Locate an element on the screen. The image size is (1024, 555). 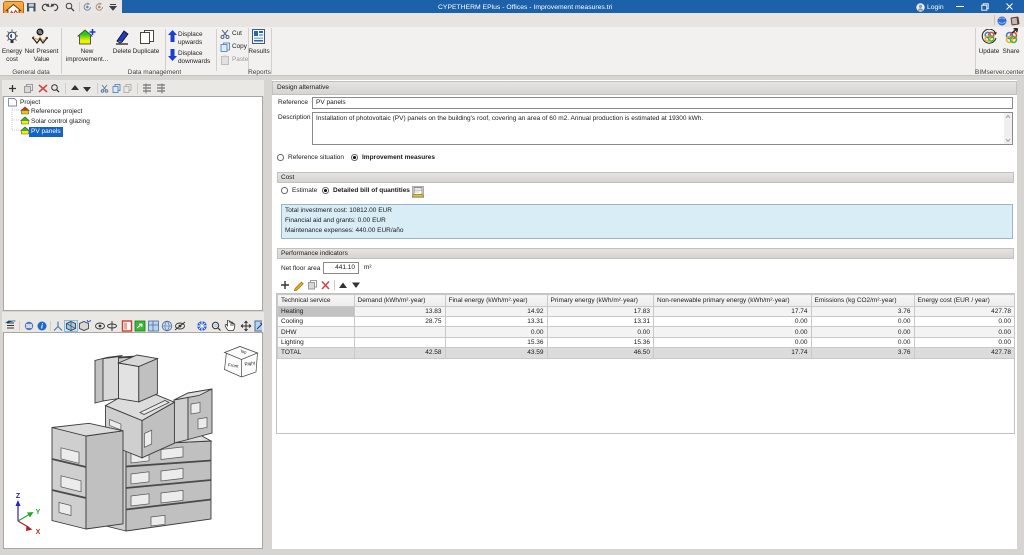
svg-text: Y is located at coordinates (38, 512).